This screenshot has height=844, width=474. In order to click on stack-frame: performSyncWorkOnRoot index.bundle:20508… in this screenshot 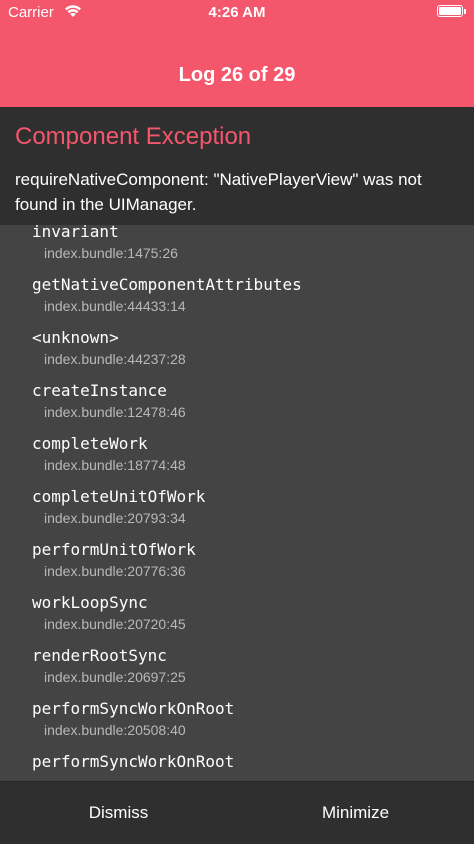, I will do `click(133, 718)`.